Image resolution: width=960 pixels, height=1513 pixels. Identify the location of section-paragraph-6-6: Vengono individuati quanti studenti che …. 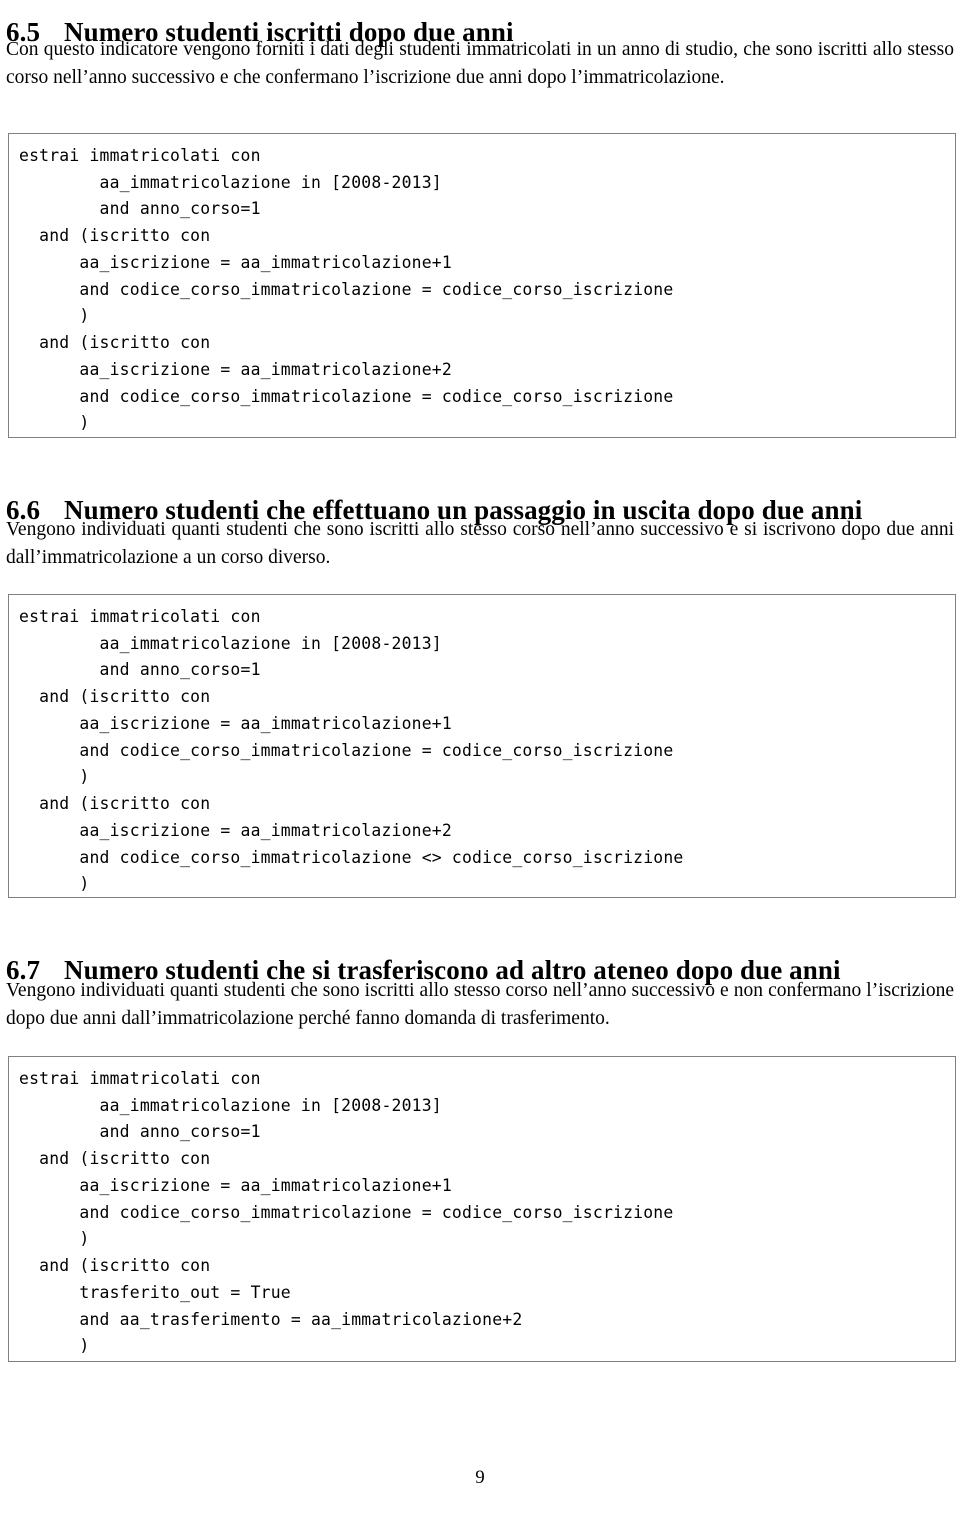
(480, 543).